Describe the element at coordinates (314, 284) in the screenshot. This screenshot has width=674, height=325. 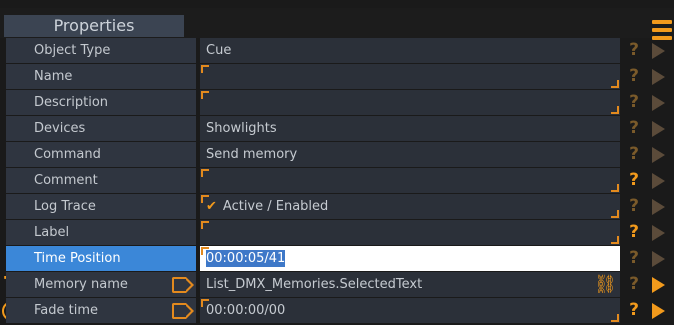
I see `value-text: List_DMX_Memories.SelectedText` at that location.